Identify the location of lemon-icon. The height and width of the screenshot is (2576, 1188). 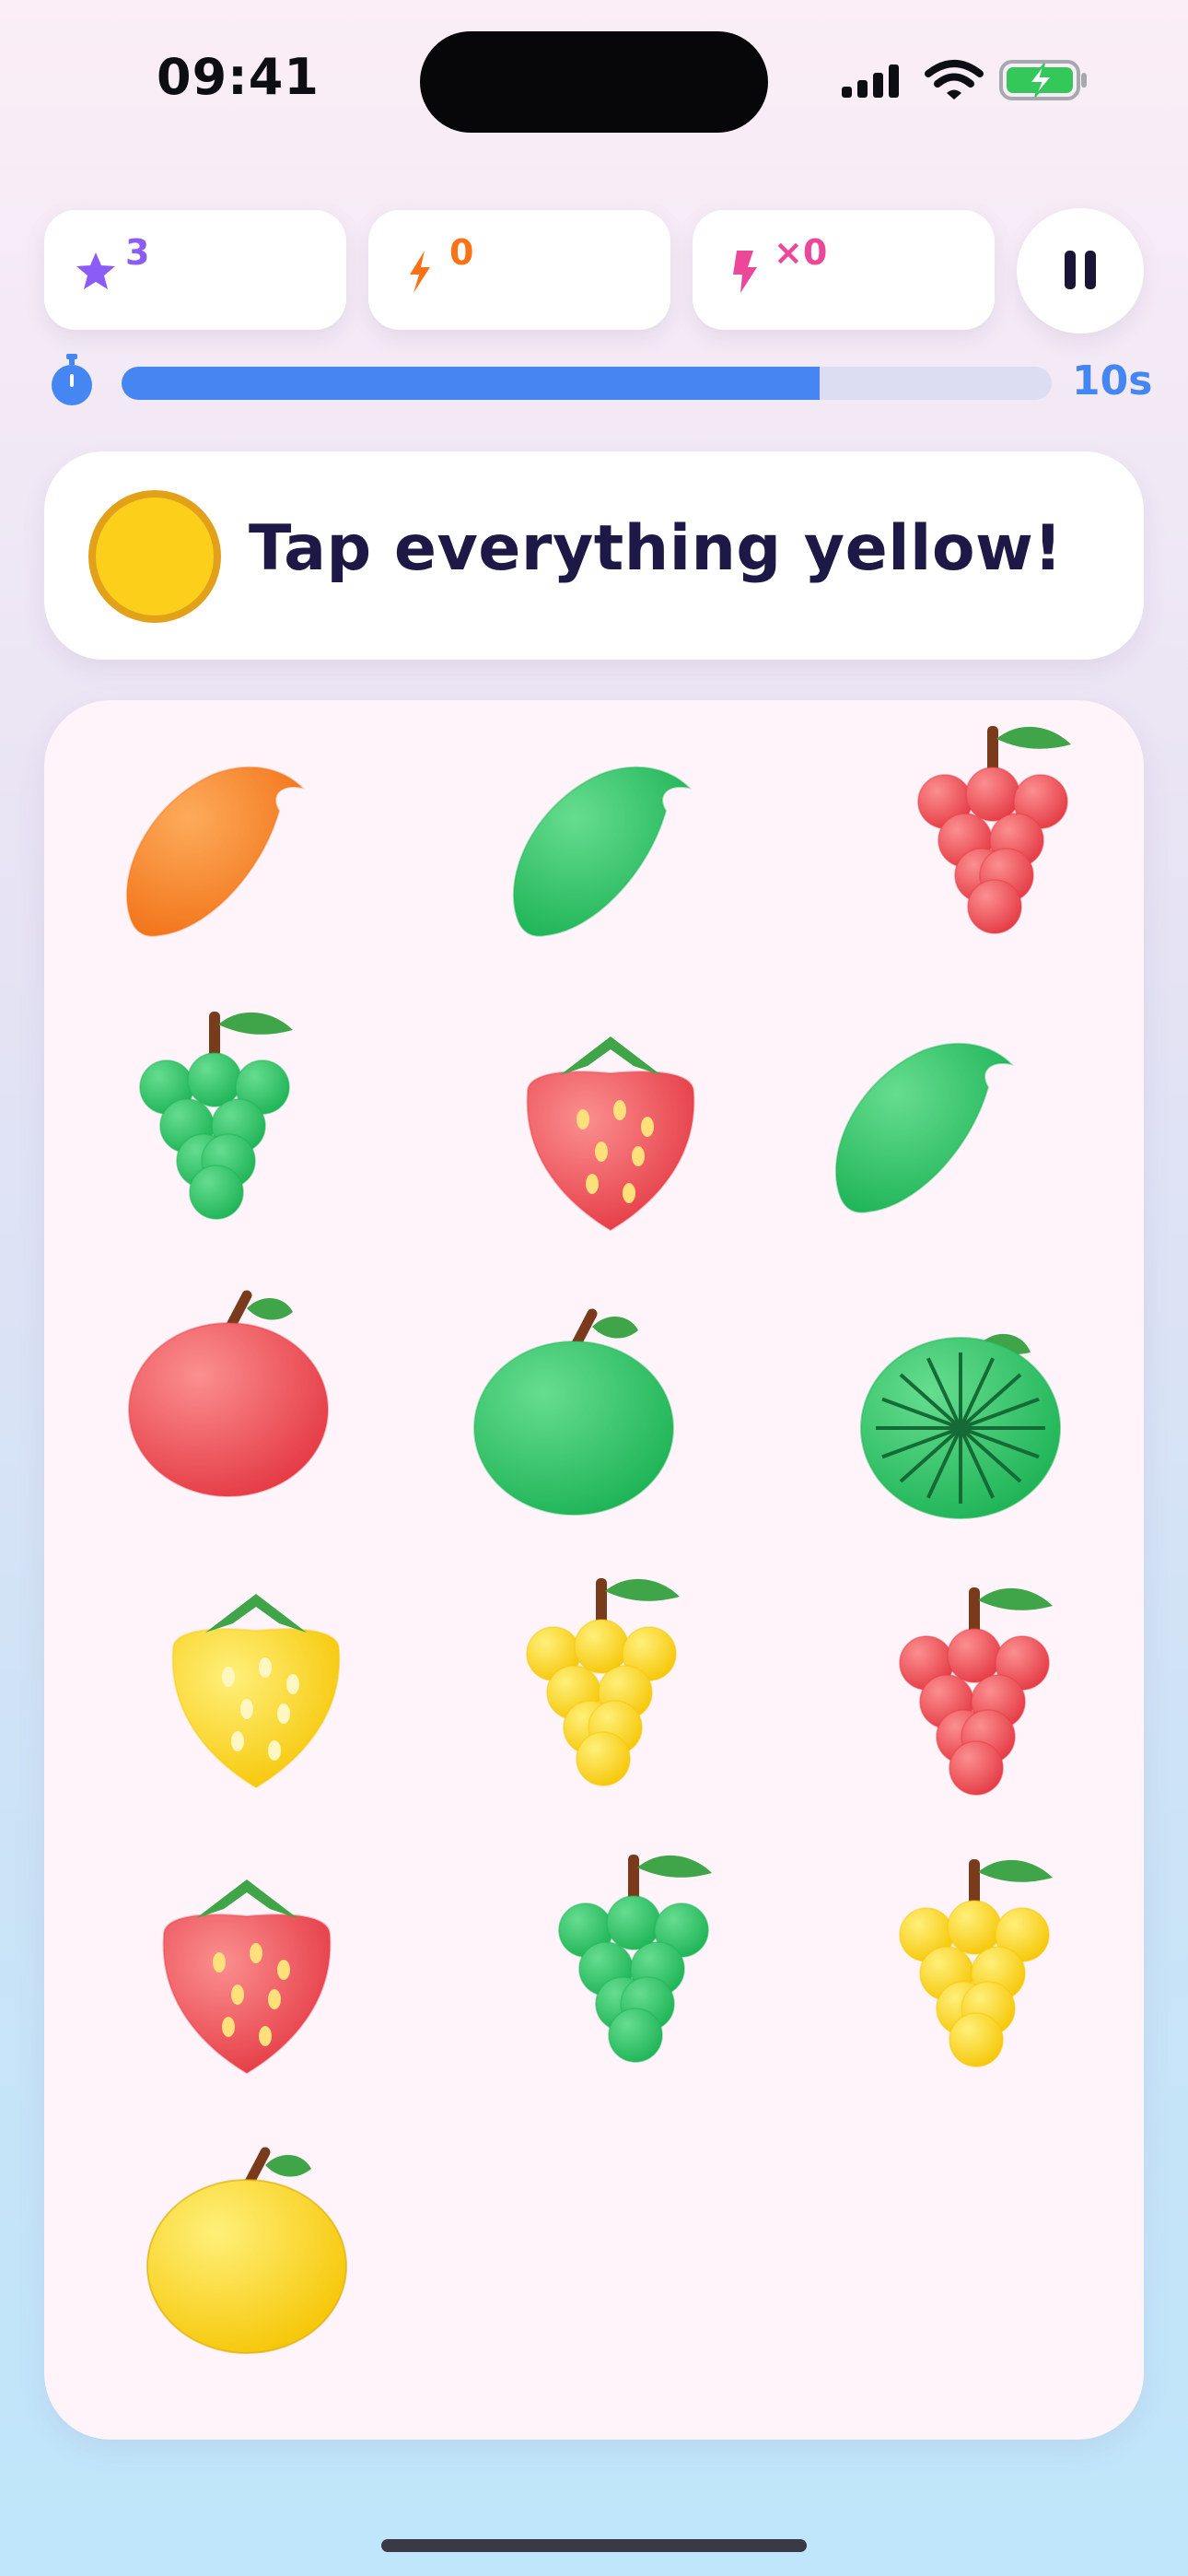
(246, 2250).